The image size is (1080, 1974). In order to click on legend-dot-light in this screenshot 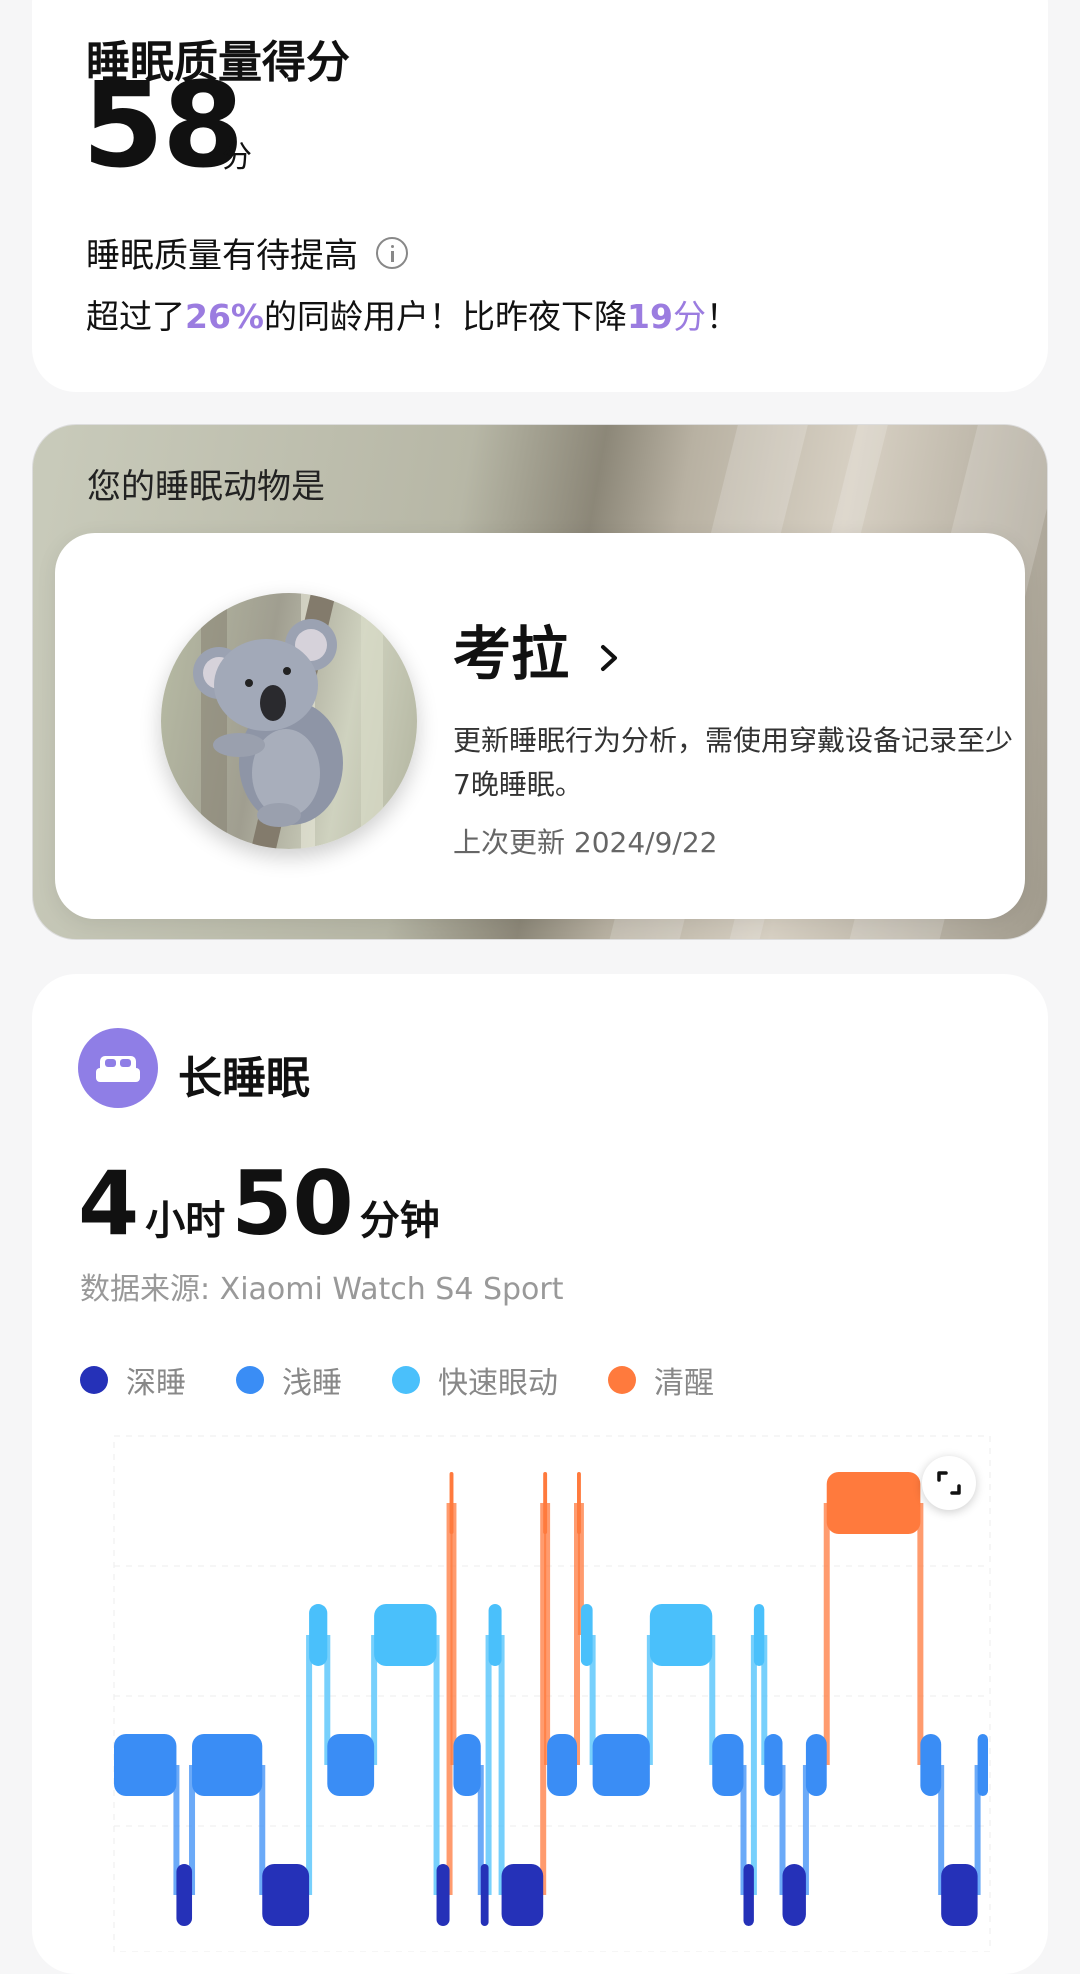, I will do `click(250, 1380)`.